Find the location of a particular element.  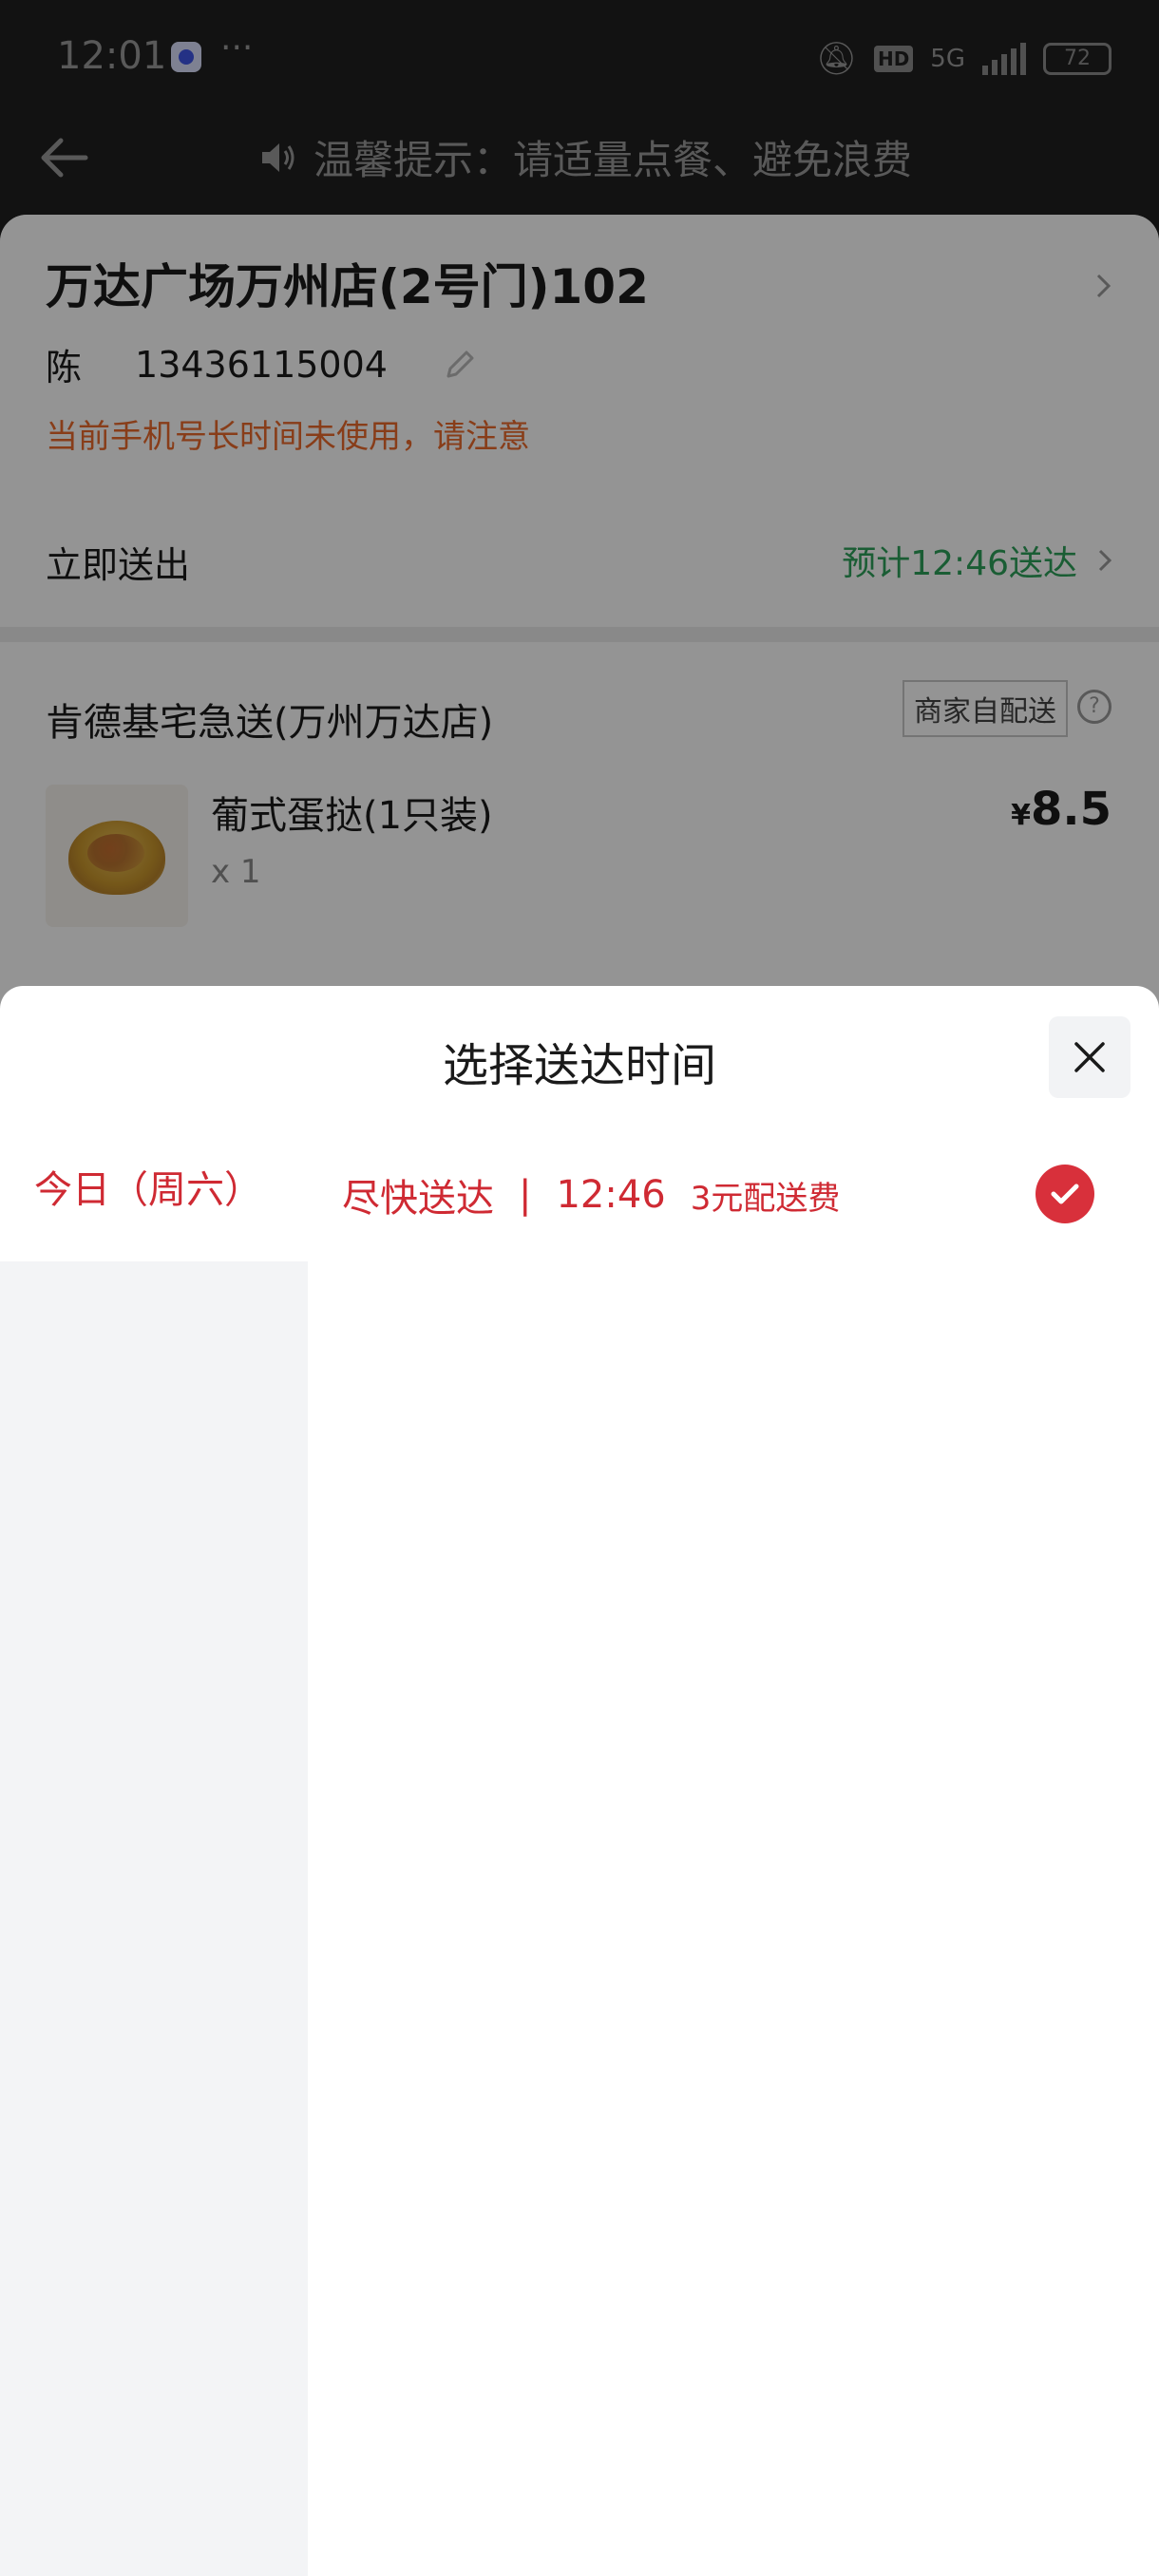

close-button is located at coordinates (1089, 1057).